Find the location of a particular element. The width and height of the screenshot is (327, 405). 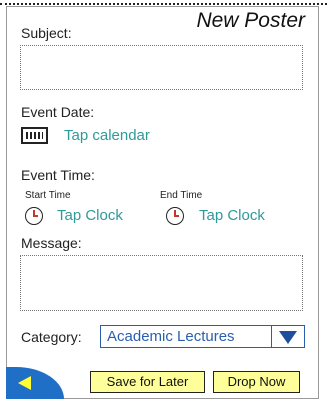

end-time-label: End Time is located at coordinates (181, 195).